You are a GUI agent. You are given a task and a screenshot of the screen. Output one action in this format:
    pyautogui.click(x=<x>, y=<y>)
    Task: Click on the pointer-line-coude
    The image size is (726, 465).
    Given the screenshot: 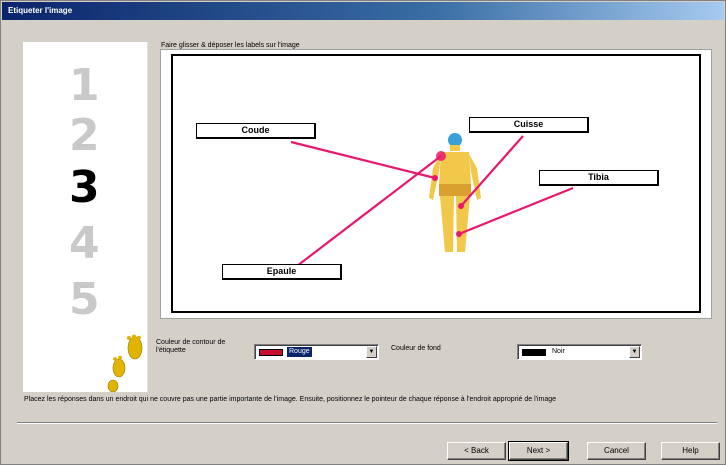 What is the action you would take?
    pyautogui.click(x=363, y=160)
    